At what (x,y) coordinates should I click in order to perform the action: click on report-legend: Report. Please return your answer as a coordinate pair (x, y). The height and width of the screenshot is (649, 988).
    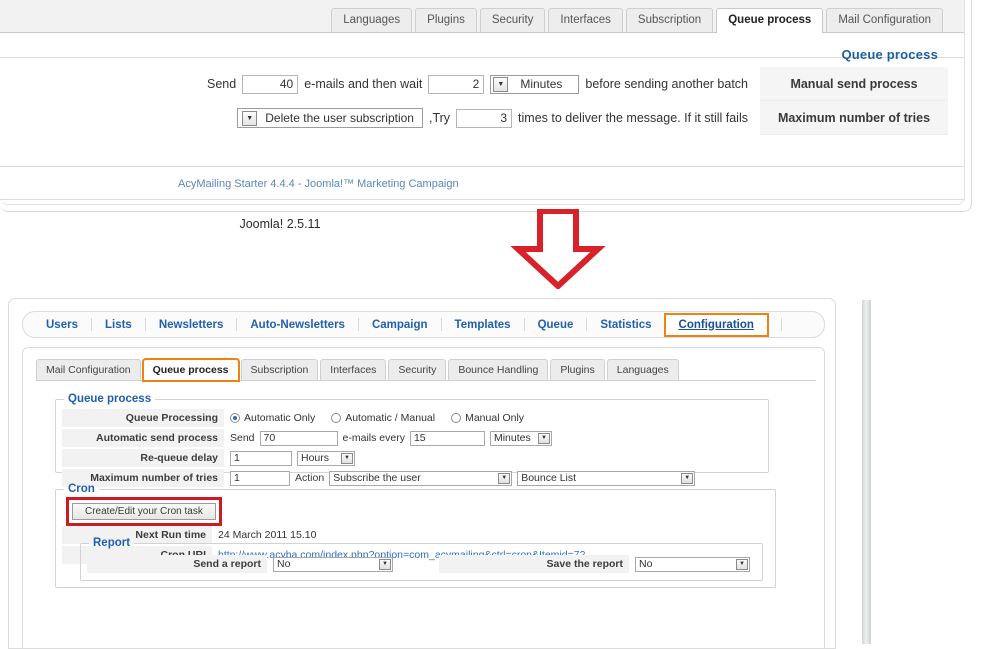
    Looking at the image, I should click on (112, 543).